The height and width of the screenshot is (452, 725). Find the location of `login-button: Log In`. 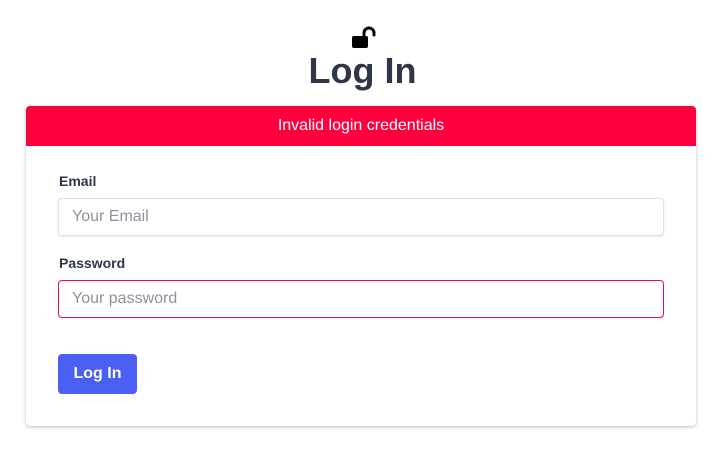

login-button: Log In is located at coordinates (97, 374).